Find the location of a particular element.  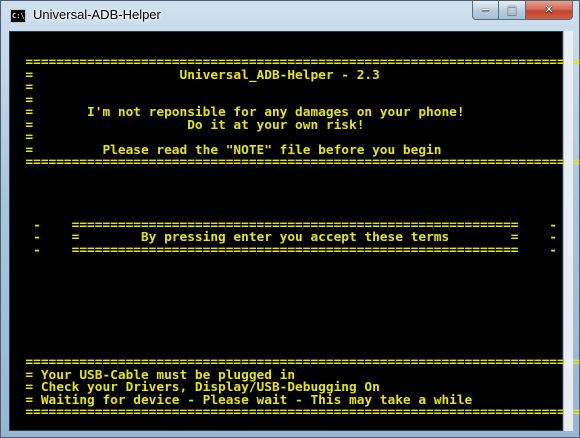

maximize-button: □ is located at coordinates (512, 10).